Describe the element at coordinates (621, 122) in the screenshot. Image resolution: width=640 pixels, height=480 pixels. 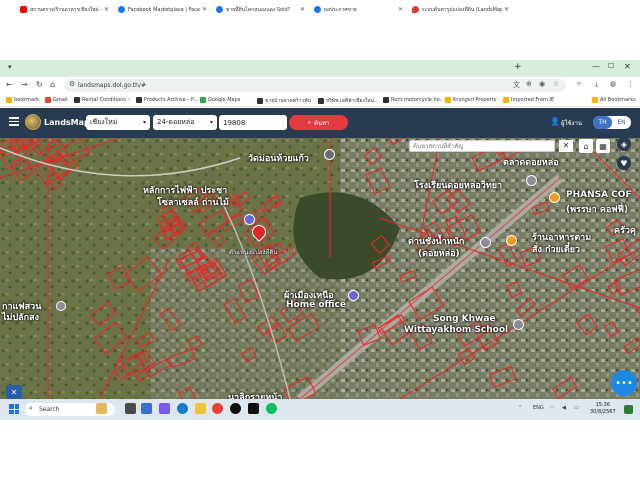
I see `lang-en: EN` at that location.